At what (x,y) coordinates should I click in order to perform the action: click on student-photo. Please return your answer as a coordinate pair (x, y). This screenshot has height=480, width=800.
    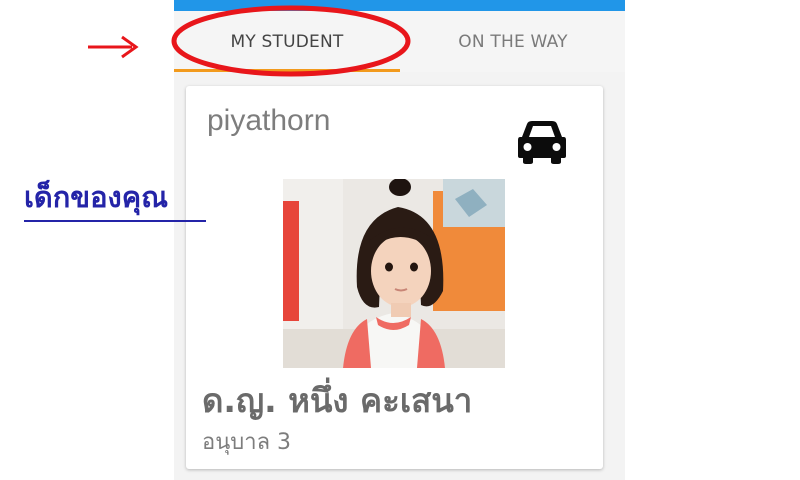
    Looking at the image, I should click on (394, 273).